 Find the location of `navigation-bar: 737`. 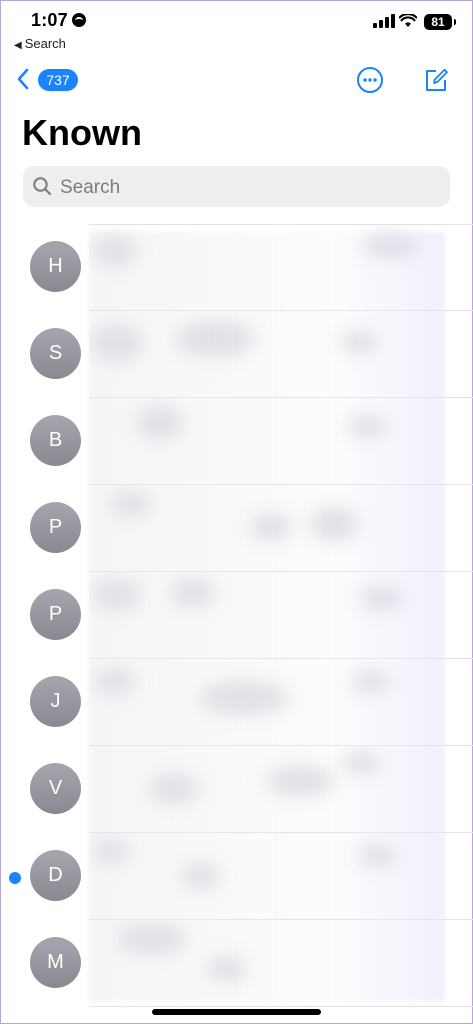

navigation-bar: 737 is located at coordinates (236, 80).